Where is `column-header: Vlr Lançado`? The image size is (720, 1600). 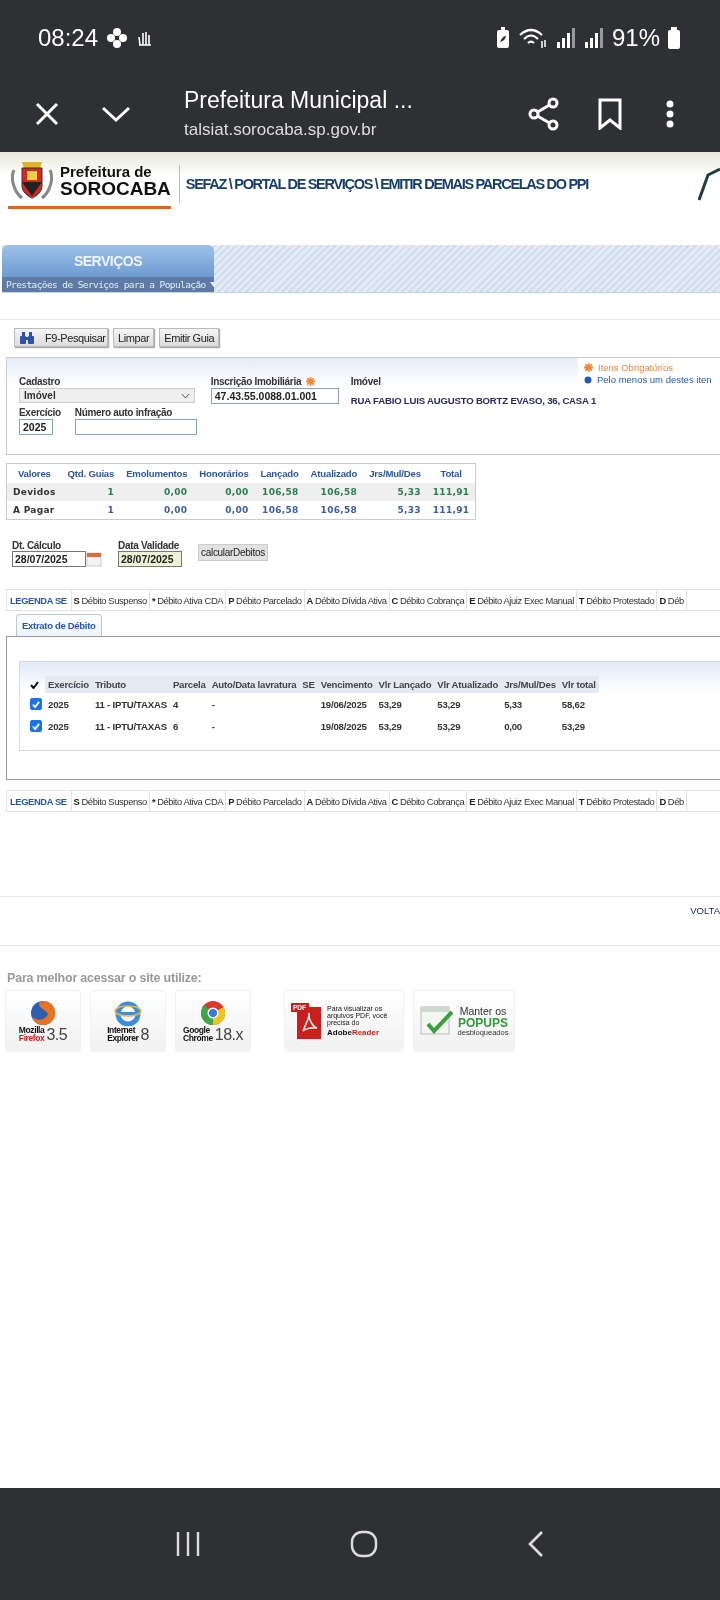
column-header: Vlr Lançado is located at coordinates (405, 684).